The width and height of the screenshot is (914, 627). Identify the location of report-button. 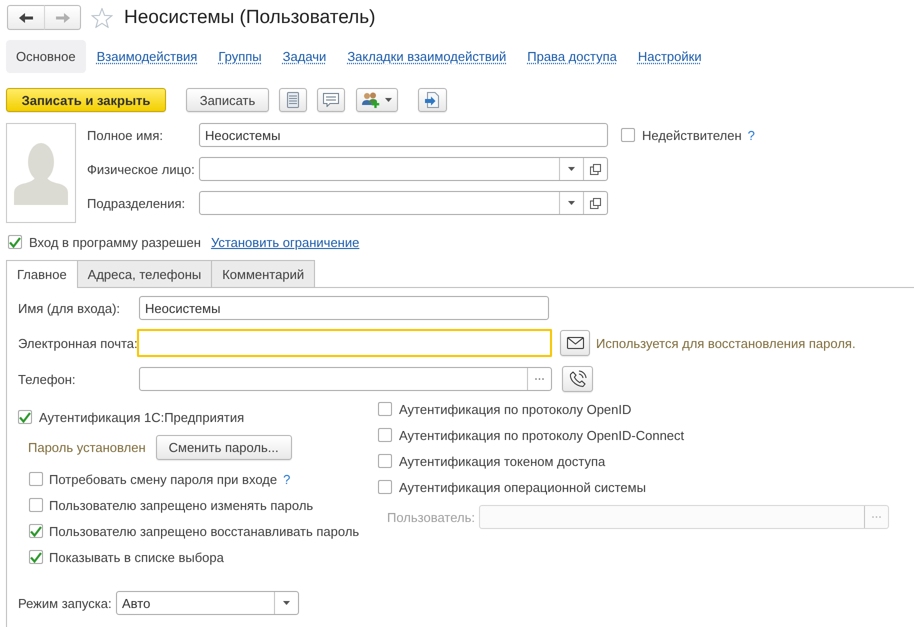
(293, 100).